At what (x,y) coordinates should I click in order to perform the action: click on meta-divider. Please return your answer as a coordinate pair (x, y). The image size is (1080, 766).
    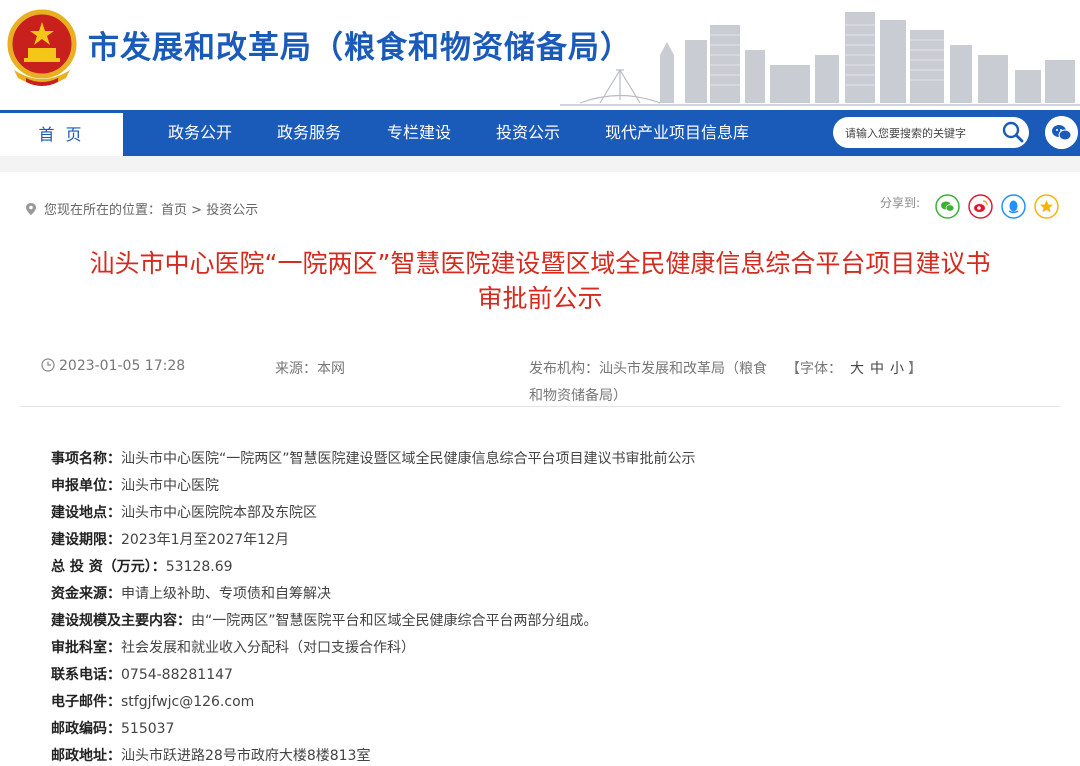
    Looking at the image, I should click on (540, 406).